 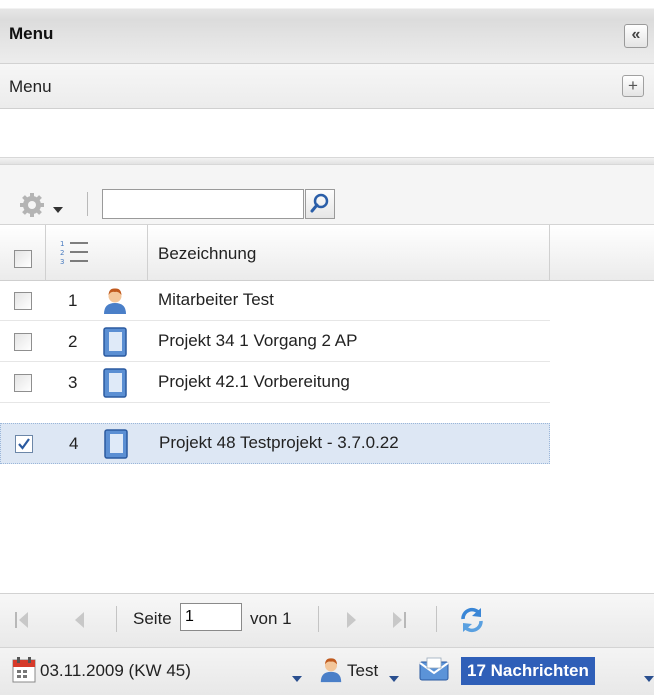 What do you see at coordinates (472, 622) in the screenshot?
I see `refresh-icon` at bounding box center [472, 622].